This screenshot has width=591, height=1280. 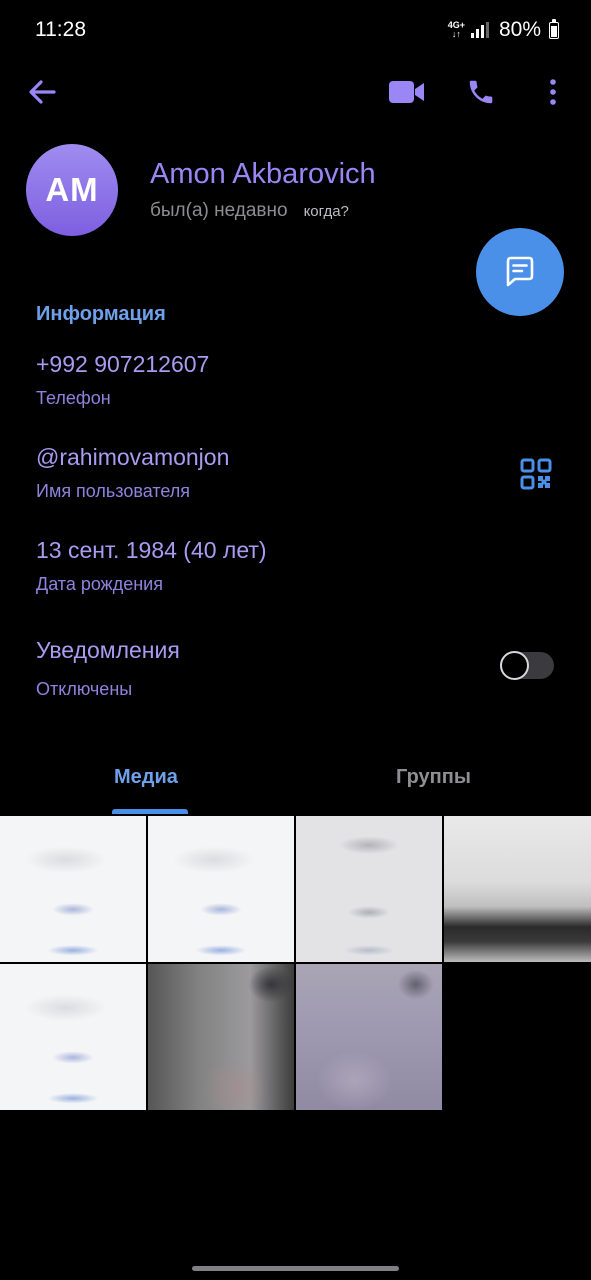 What do you see at coordinates (151, 550) in the screenshot?
I see `birthday: 13 сент. 1984 (40 лет)` at bounding box center [151, 550].